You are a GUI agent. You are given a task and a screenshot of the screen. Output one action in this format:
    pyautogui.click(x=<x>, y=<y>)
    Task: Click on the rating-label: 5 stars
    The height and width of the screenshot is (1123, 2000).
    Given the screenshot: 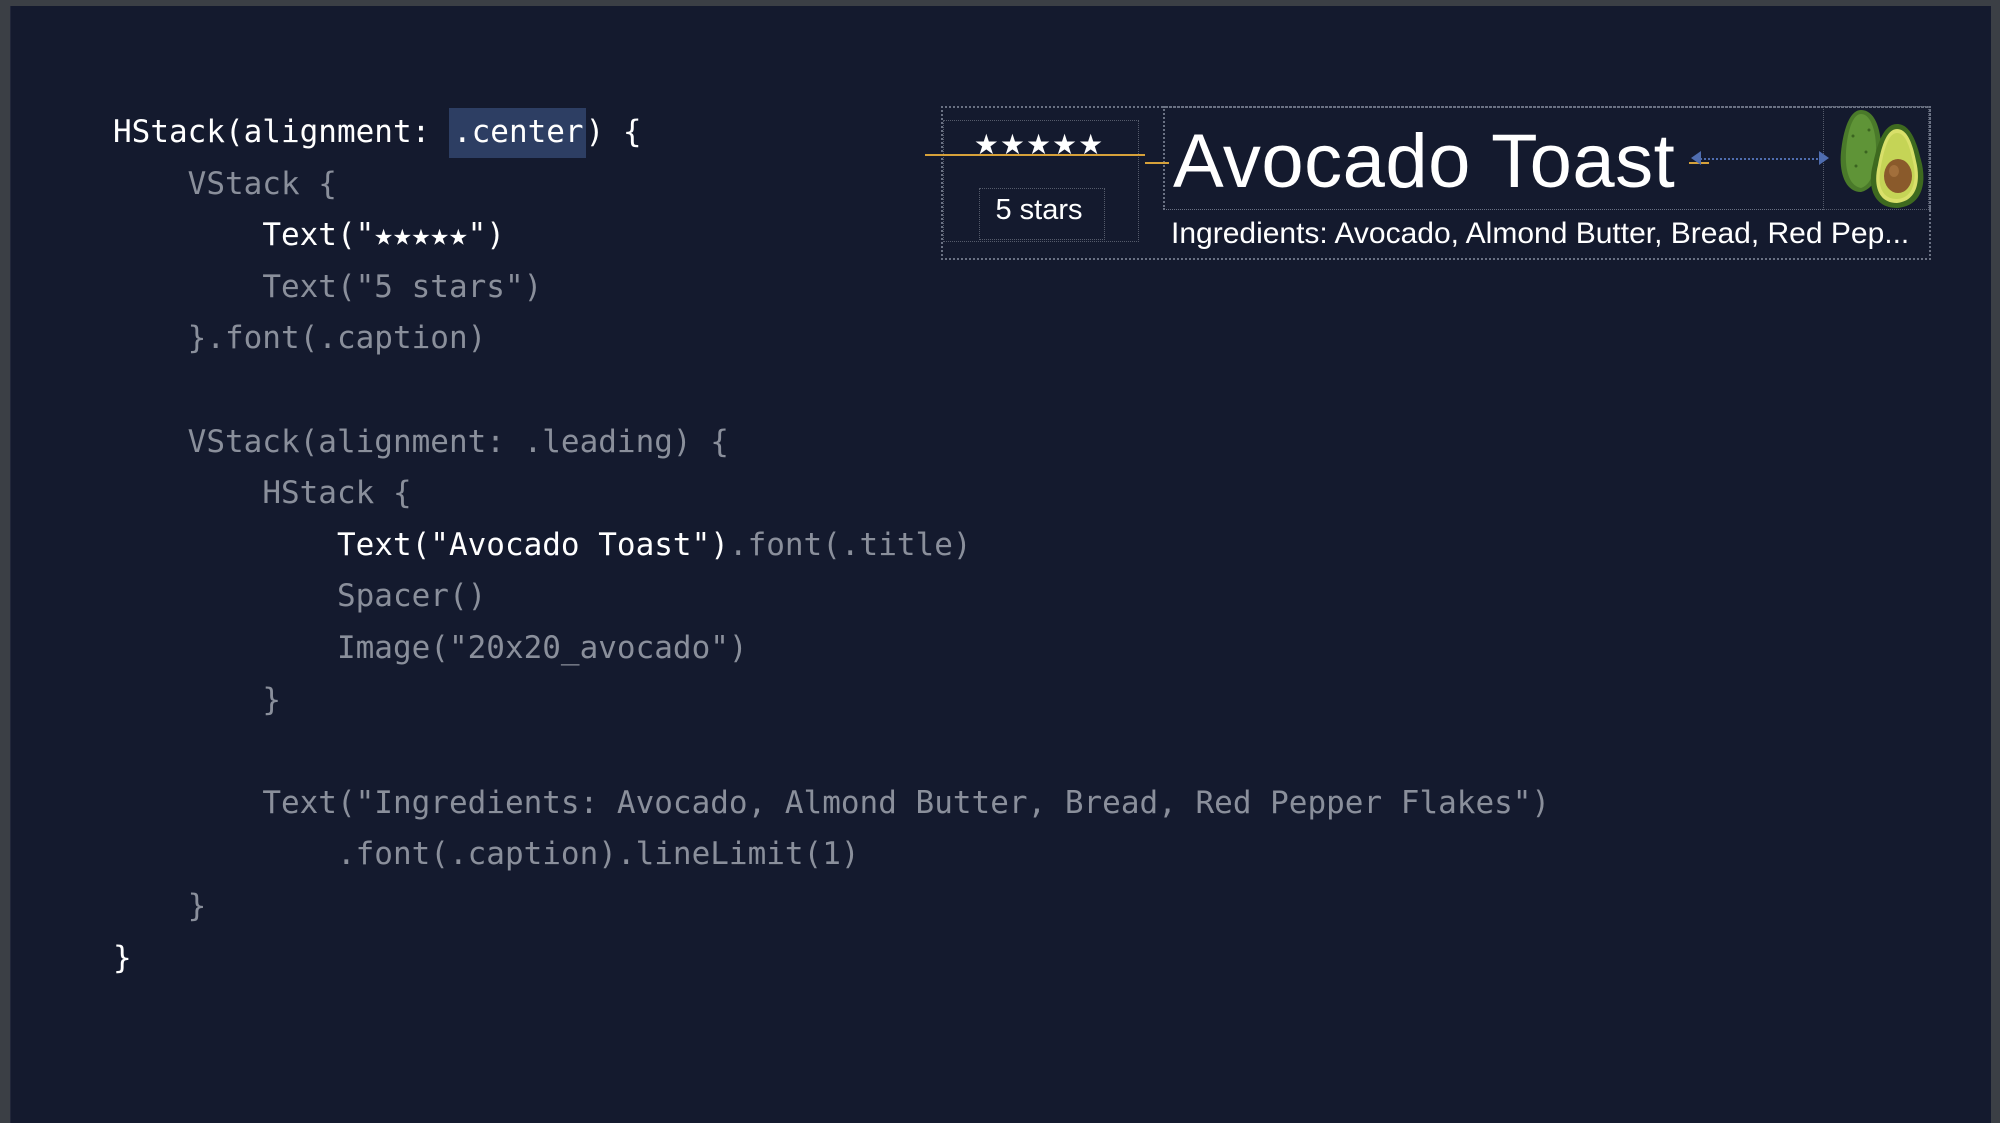 What is the action you would take?
    pyautogui.click(x=1039, y=210)
    